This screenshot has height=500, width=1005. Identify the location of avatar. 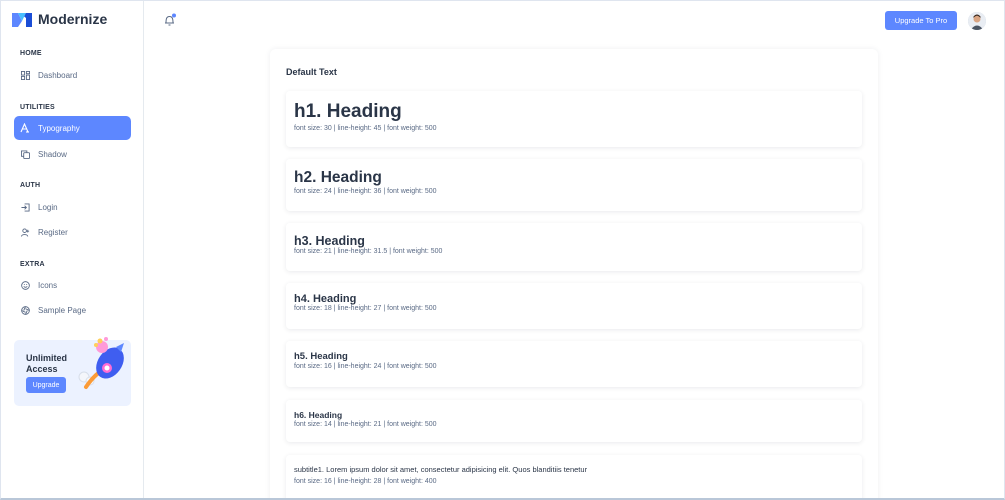
(977, 21).